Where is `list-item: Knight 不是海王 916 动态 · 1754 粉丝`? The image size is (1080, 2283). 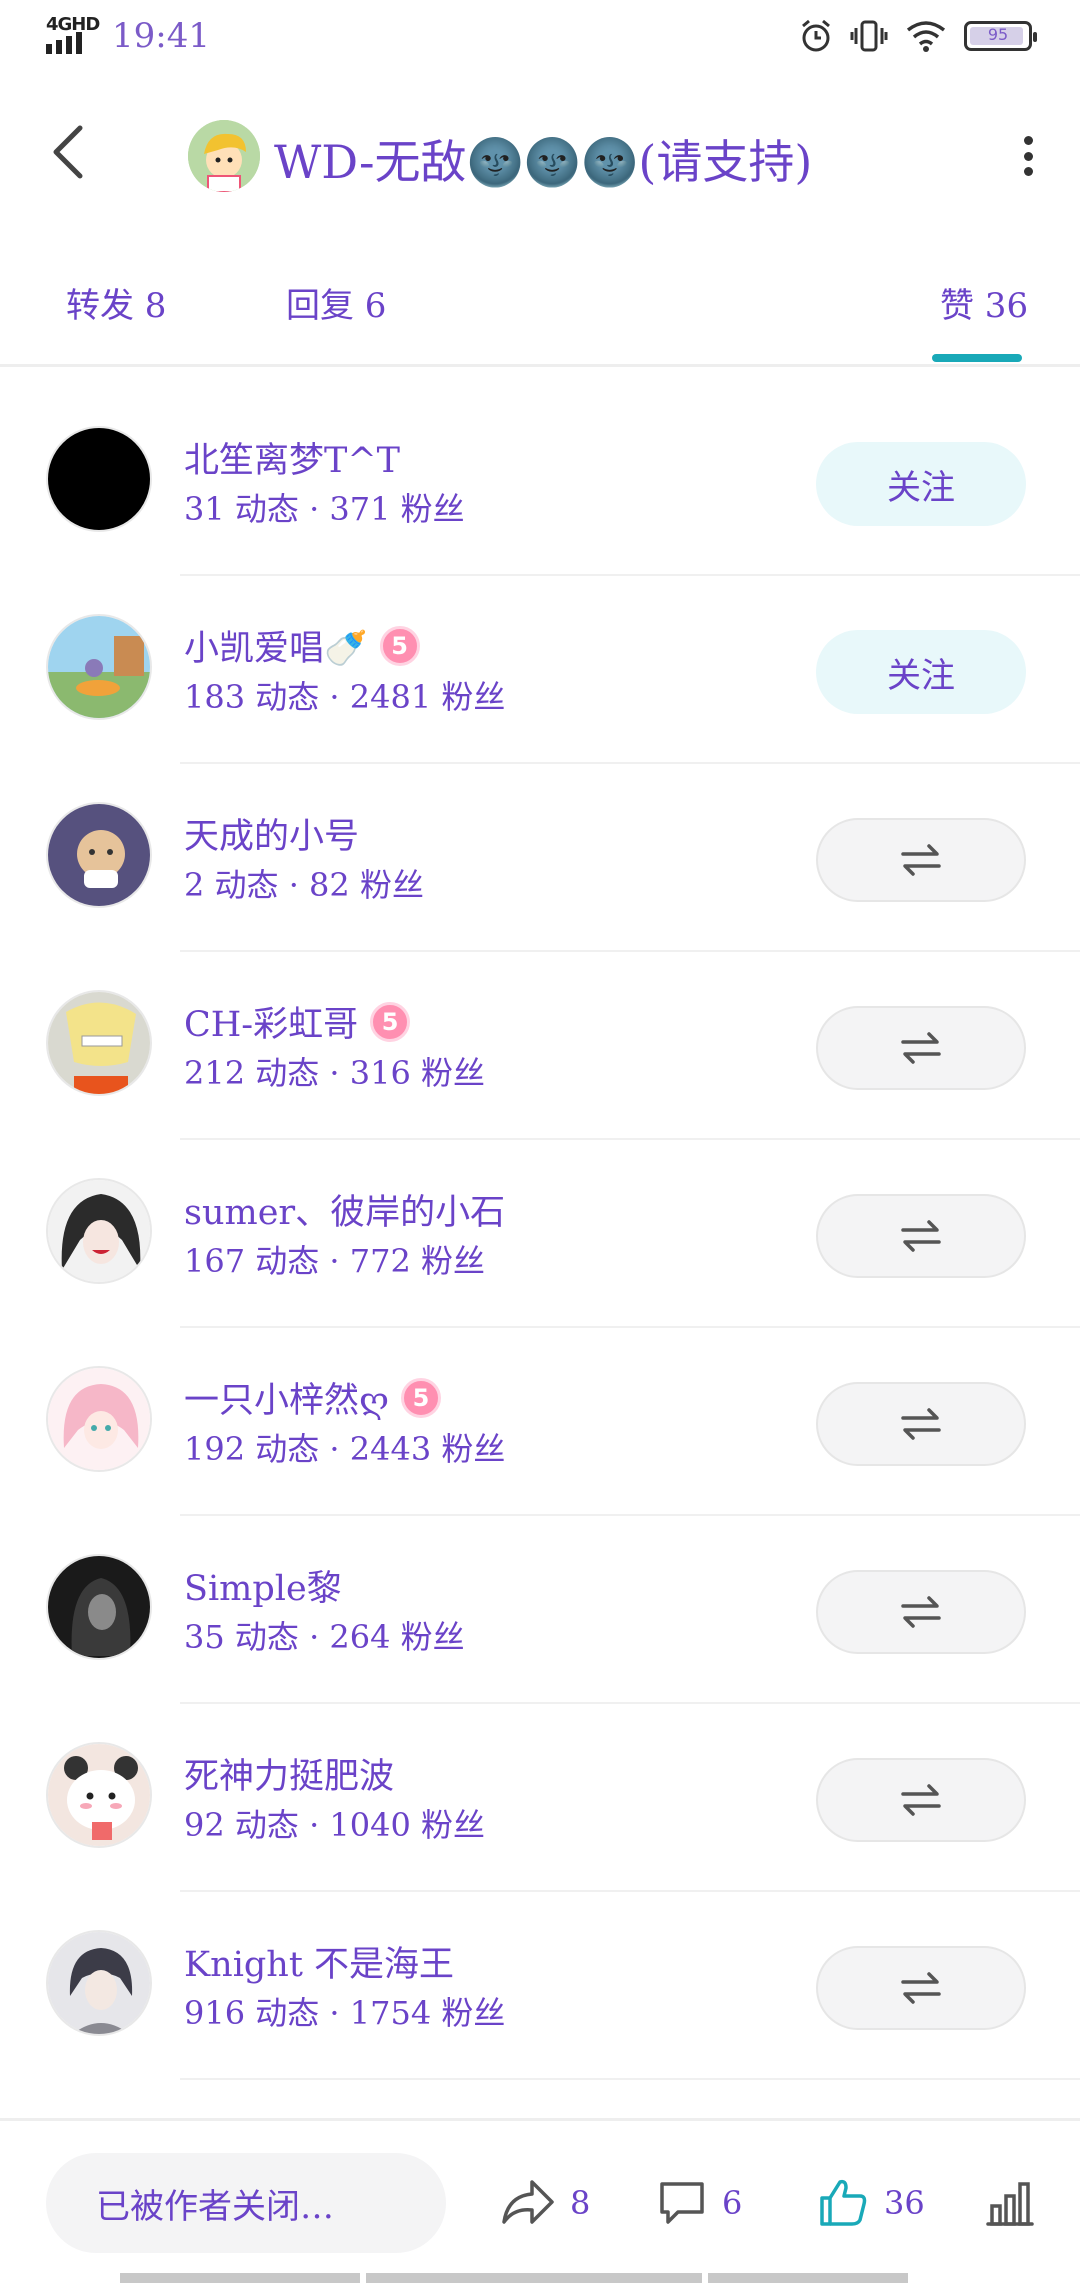
list-item: Knight 不是海王 916 动态 · 1754 粉丝 is located at coordinates (540, 1986).